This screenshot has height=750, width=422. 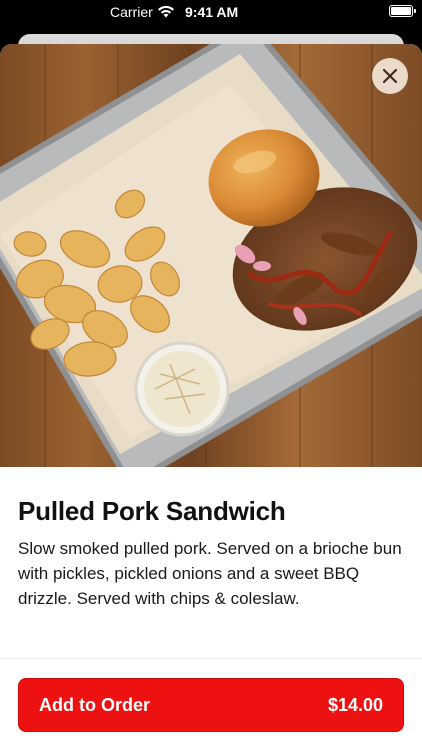 What do you see at coordinates (152, 511) in the screenshot?
I see `item-title: Pulled Pork Sandwich` at bounding box center [152, 511].